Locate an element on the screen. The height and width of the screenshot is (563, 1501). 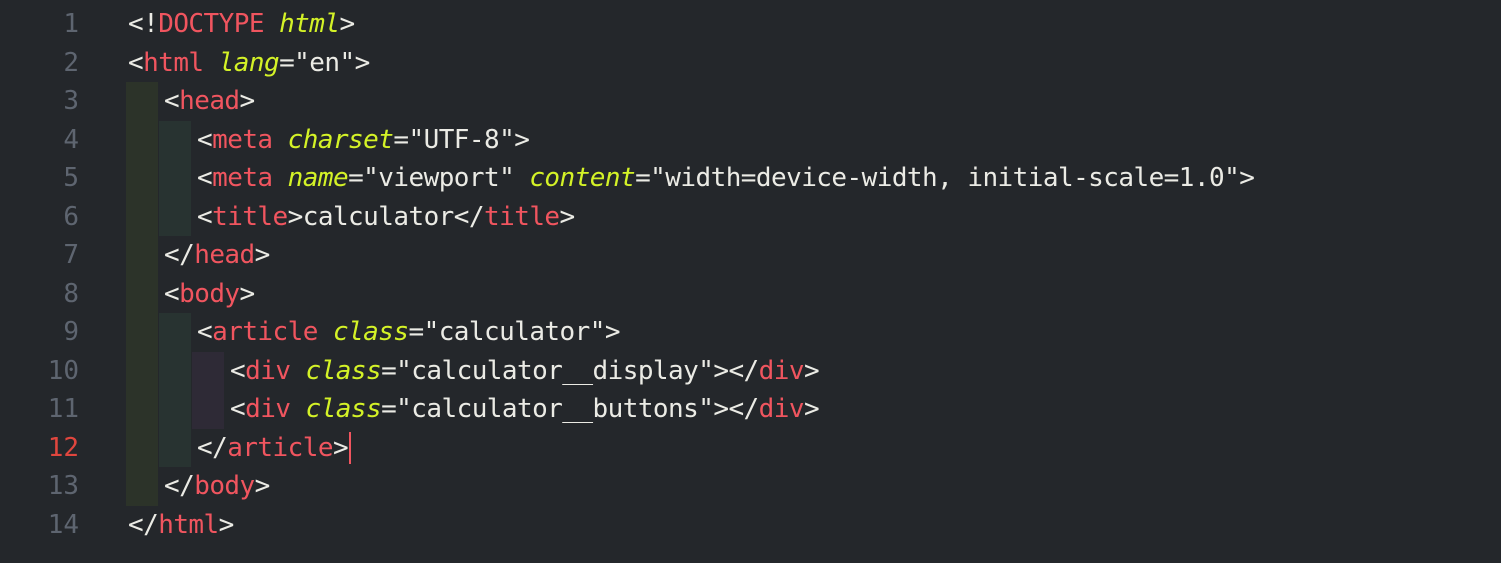
code-line: 13 </body> is located at coordinates (750, 486).